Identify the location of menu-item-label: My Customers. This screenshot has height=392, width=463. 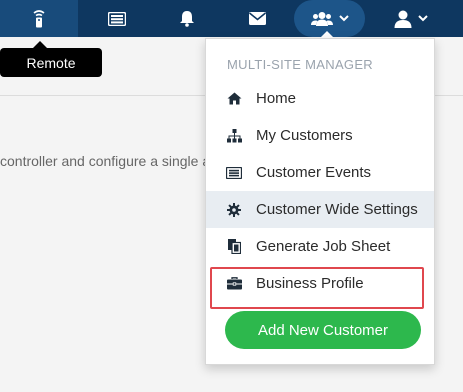
(304, 135).